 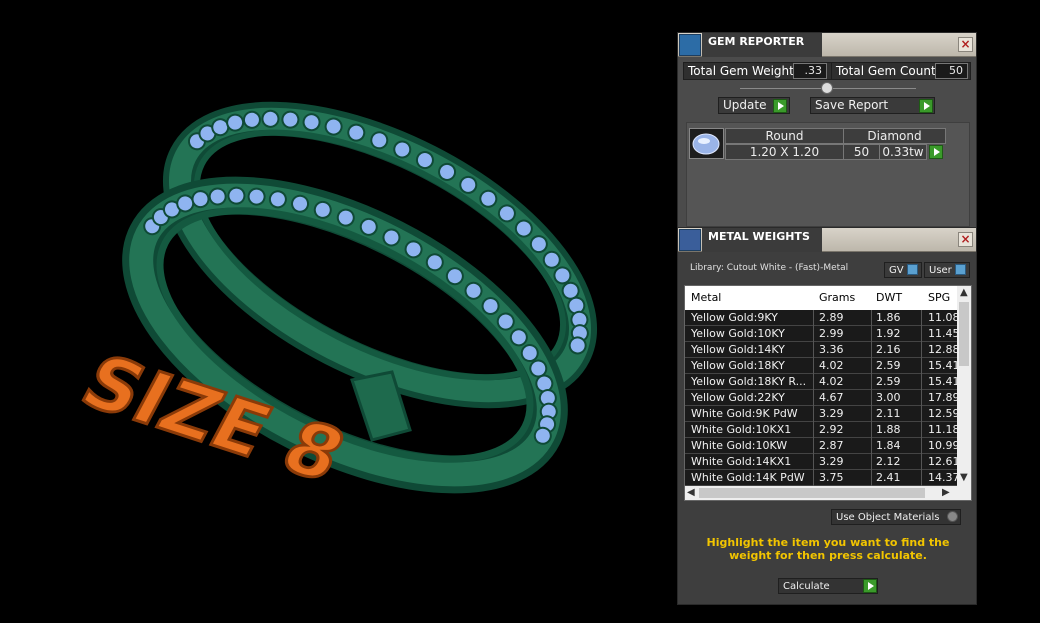 I want to click on grams-cell: 2.89, so click(x=831, y=317).